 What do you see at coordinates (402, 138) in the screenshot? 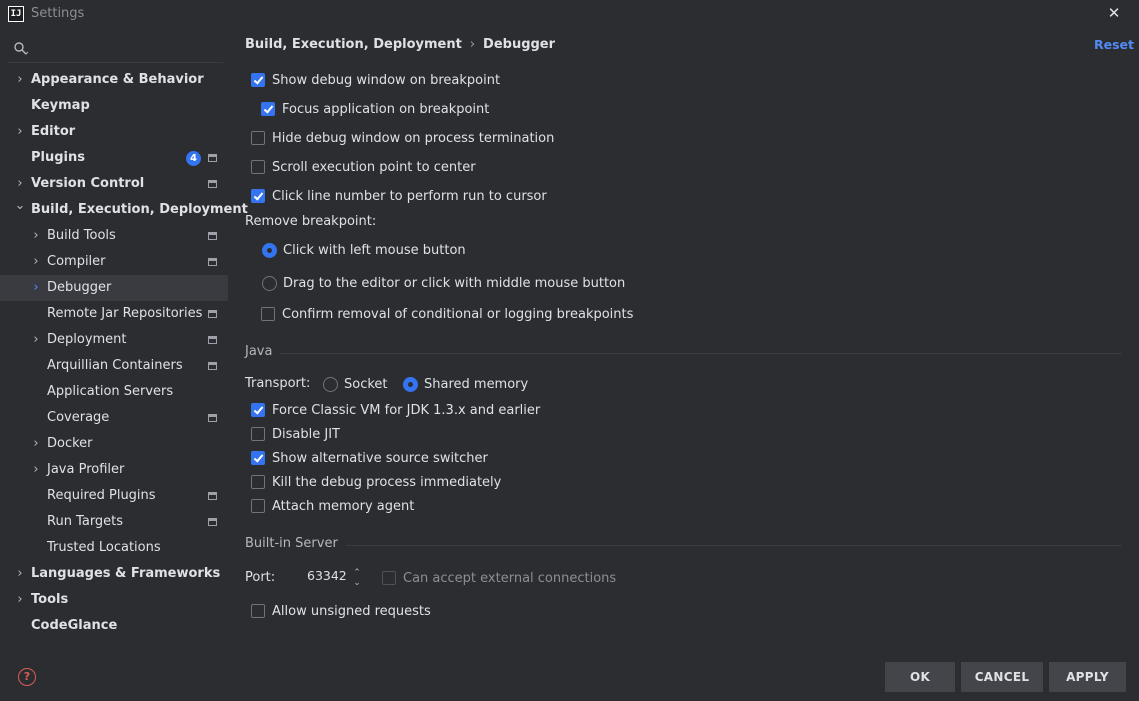
I see `hide-debug-window-option: Hide debug window on process termination` at bounding box center [402, 138].